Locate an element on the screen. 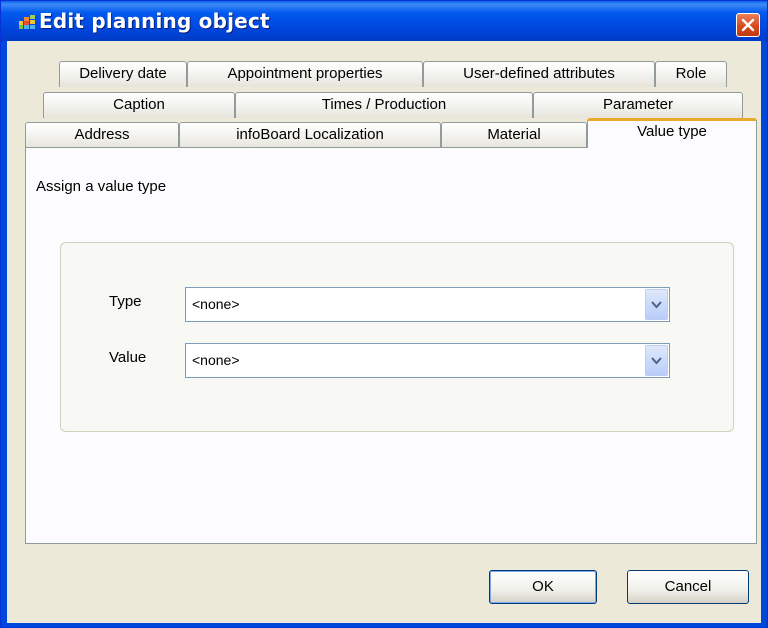 The height and width of the screenshot is (628, 768). close-button is located at coordinates (748, 25).